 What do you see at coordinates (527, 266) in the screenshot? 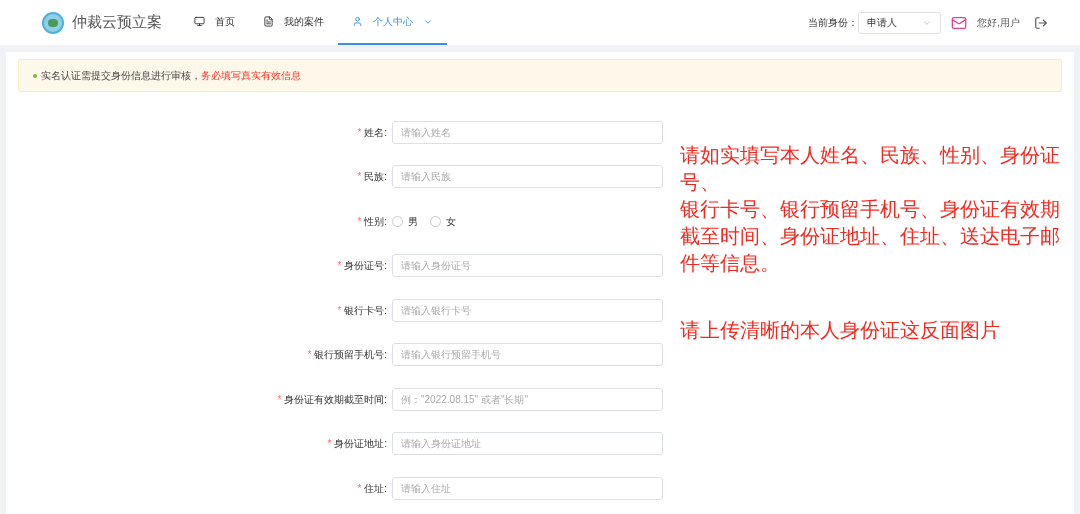
I see `text-field: 请输入身份证号` at bounding box center [527, 266].